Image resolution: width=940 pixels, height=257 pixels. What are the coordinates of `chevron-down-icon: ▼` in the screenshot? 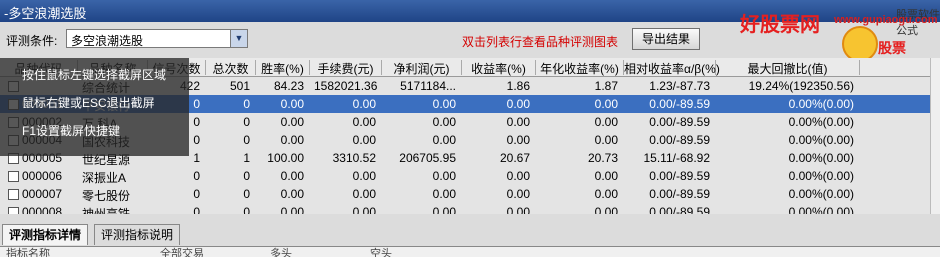 It's located at (238, 38).